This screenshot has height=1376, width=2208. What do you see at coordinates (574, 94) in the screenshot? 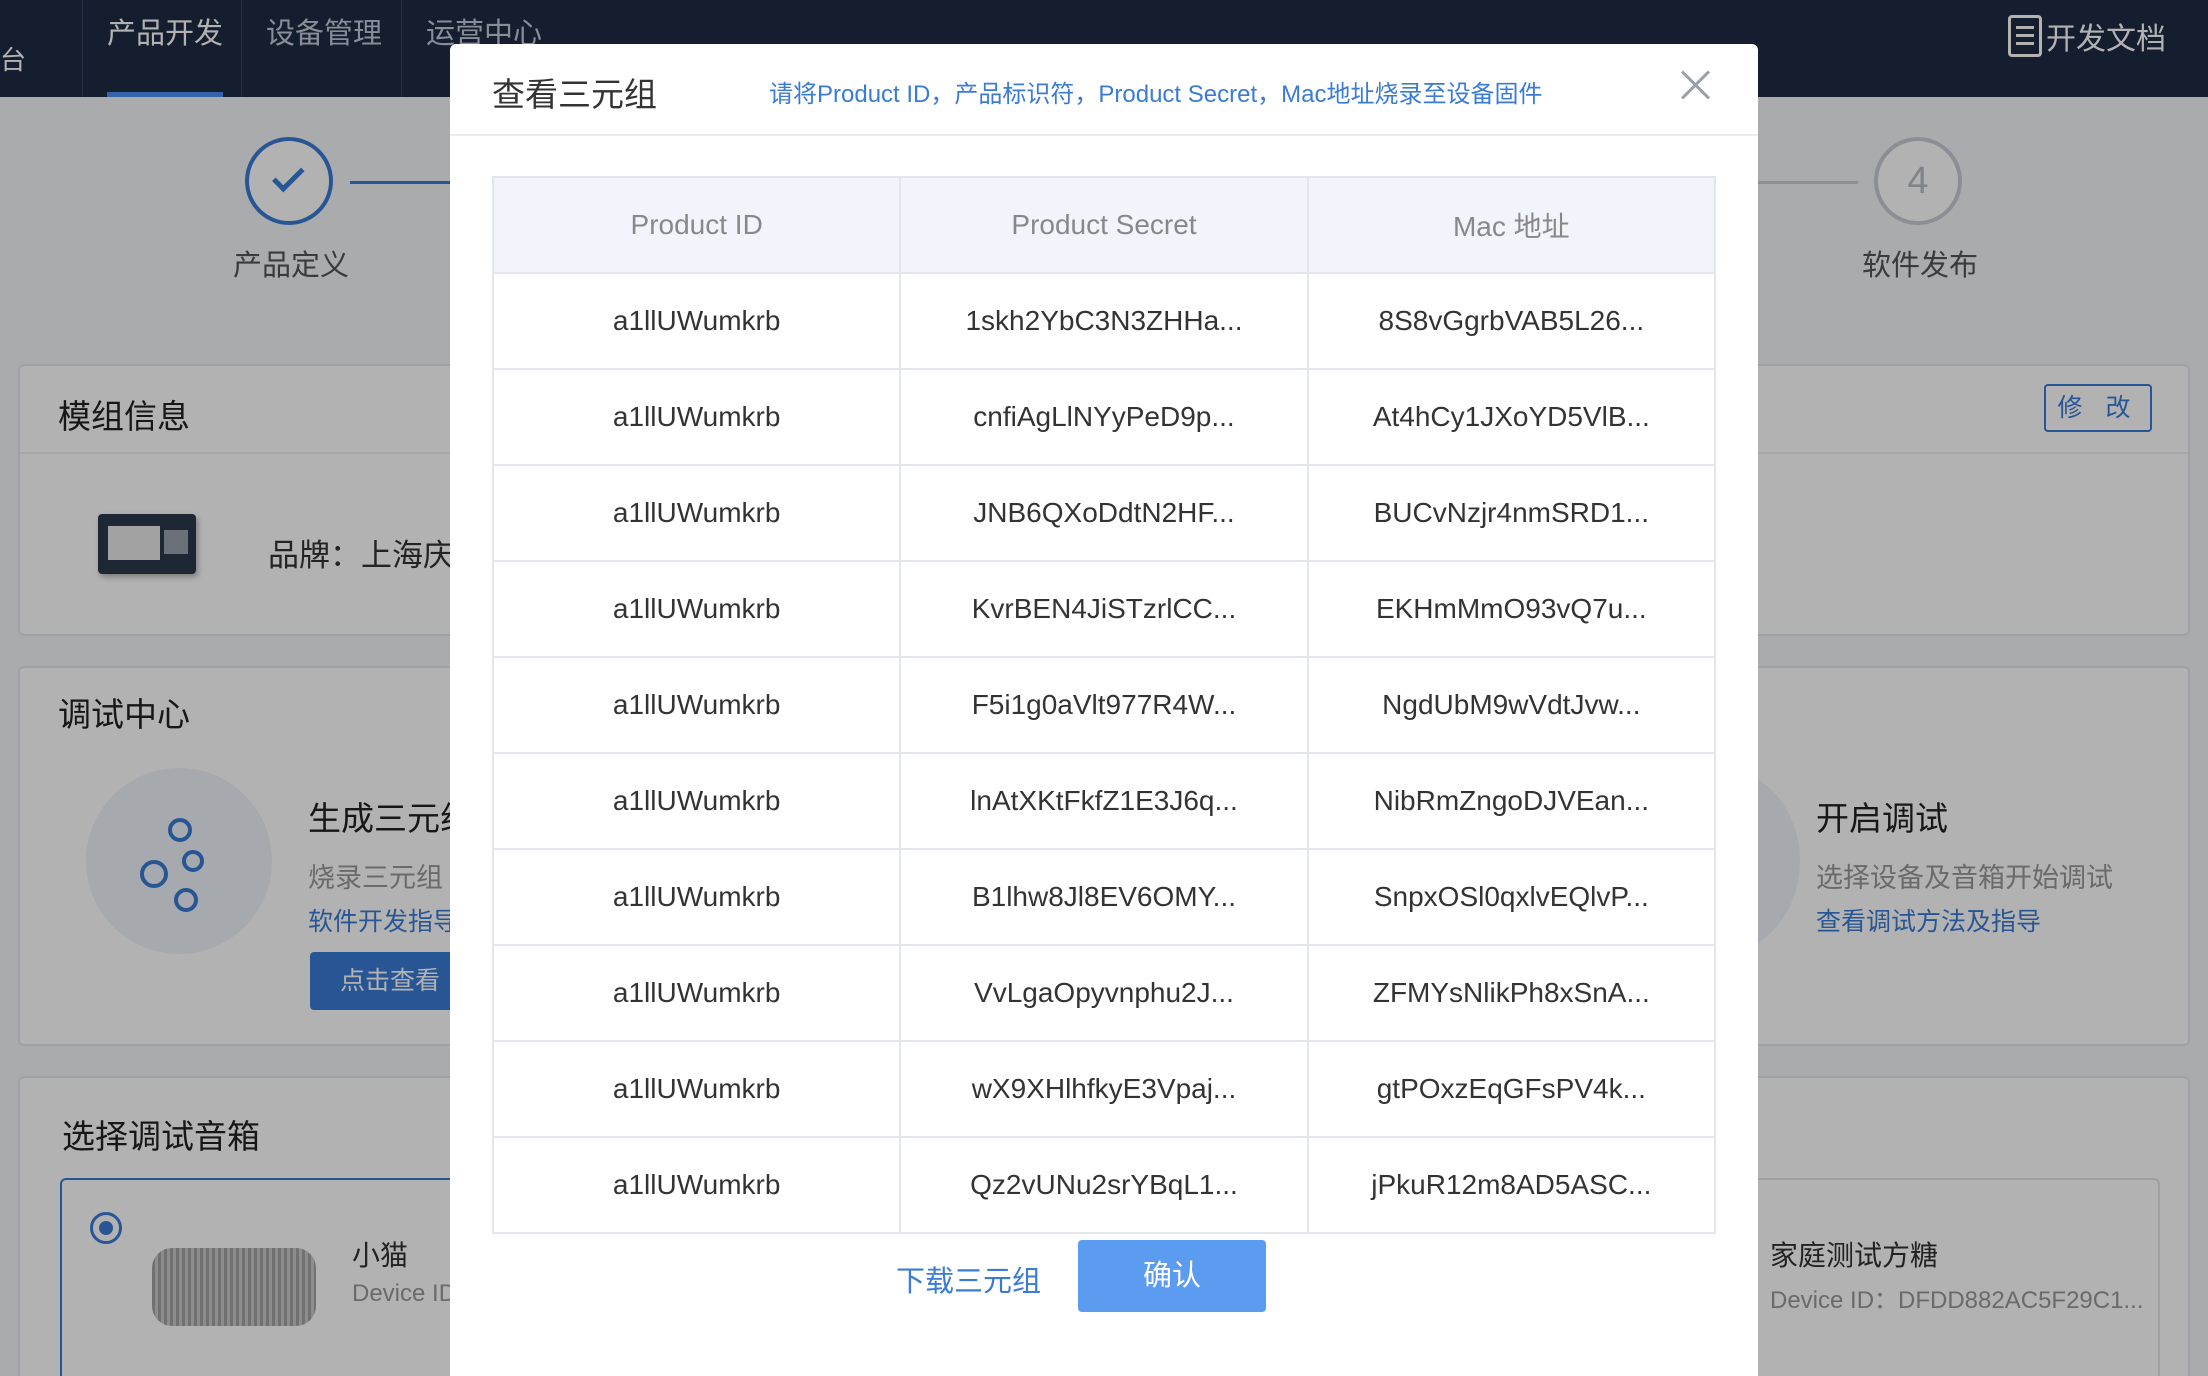
I see `modal-title: 查看三元组` at bounding box center [574, 94].